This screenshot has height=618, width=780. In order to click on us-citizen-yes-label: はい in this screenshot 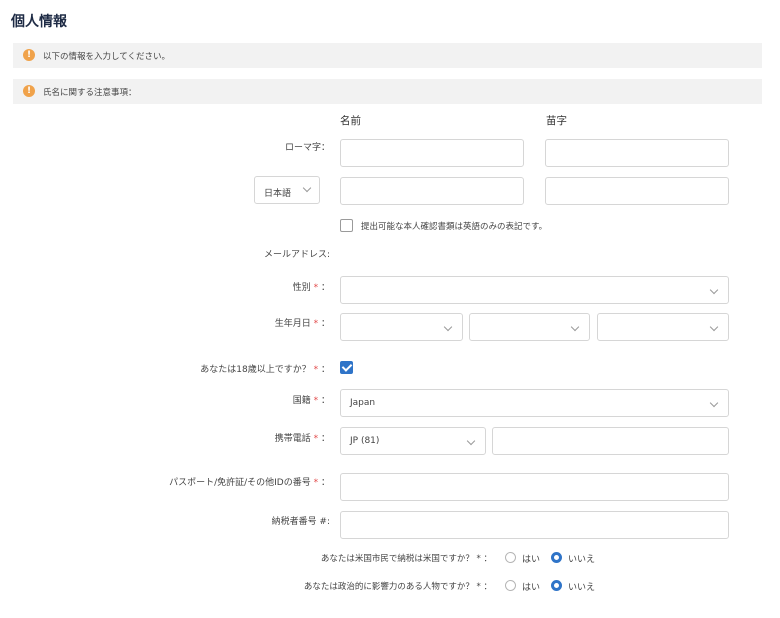, I will do `click(531, 560)`.